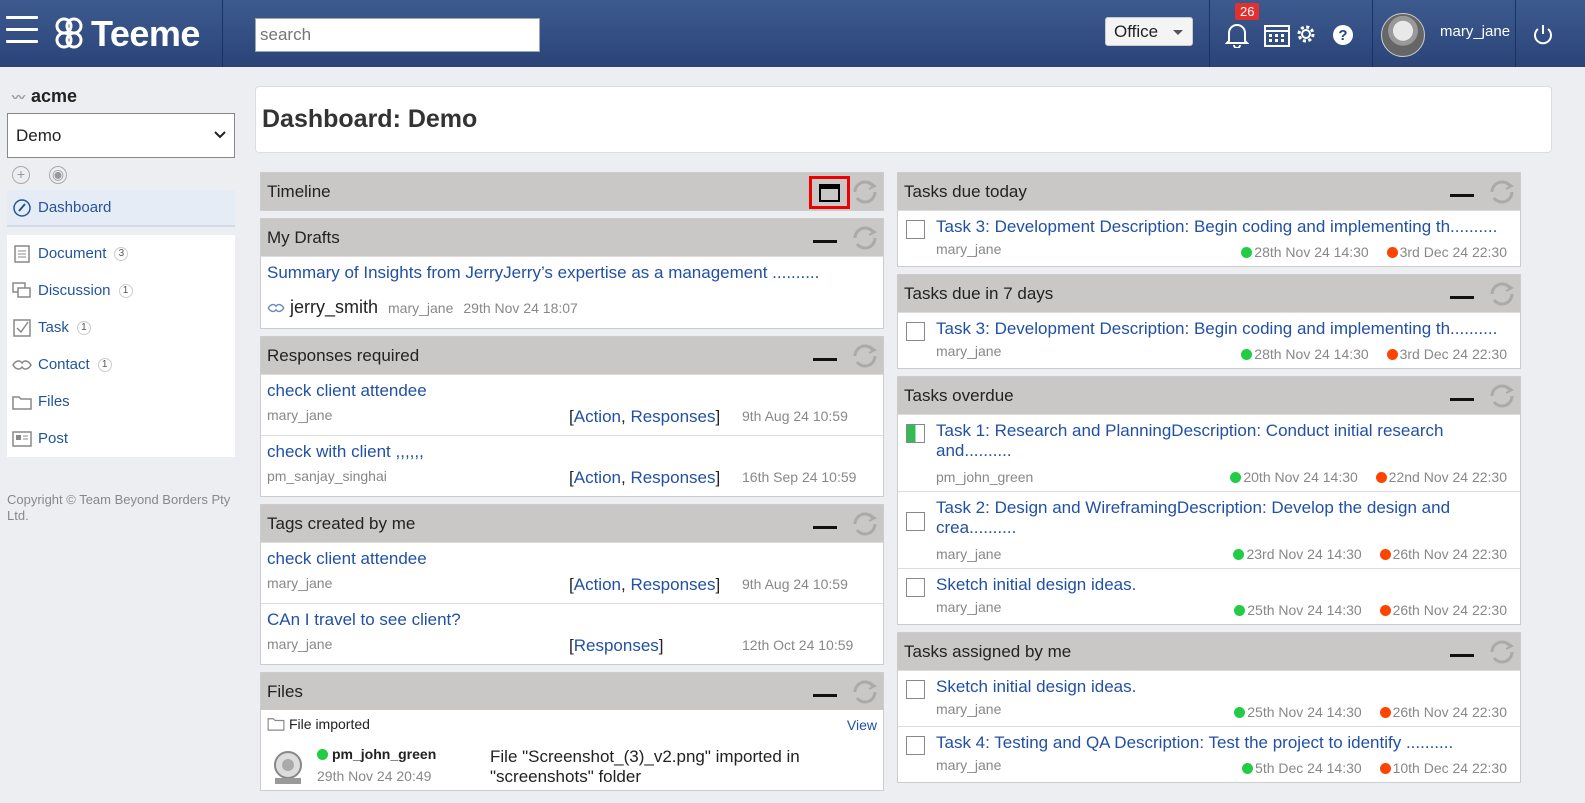 Image resolution: width=1585 pixels, height=803 pixels. What do you see at coordinates (126, 34) in the screenshot?
I see `app-logo: Teeme` at bounding box center [126, 34].